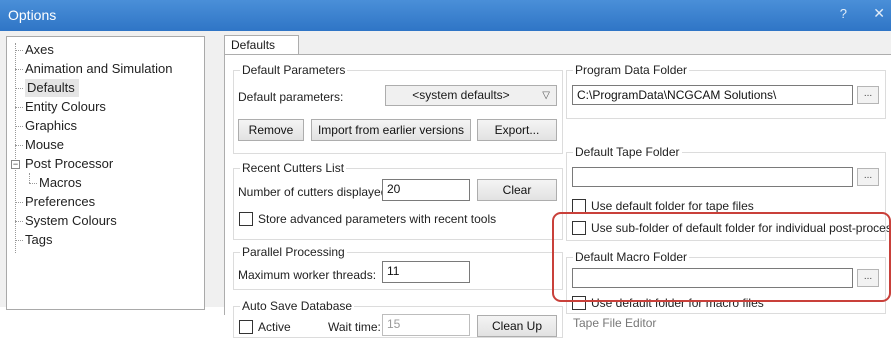 This screenshot has width=891, height=338. What do you see at coordinates (615, 323) in the screenshot?
I see `tape-editor-group-title: Tape File Editor` at bounding box center [615, 323].